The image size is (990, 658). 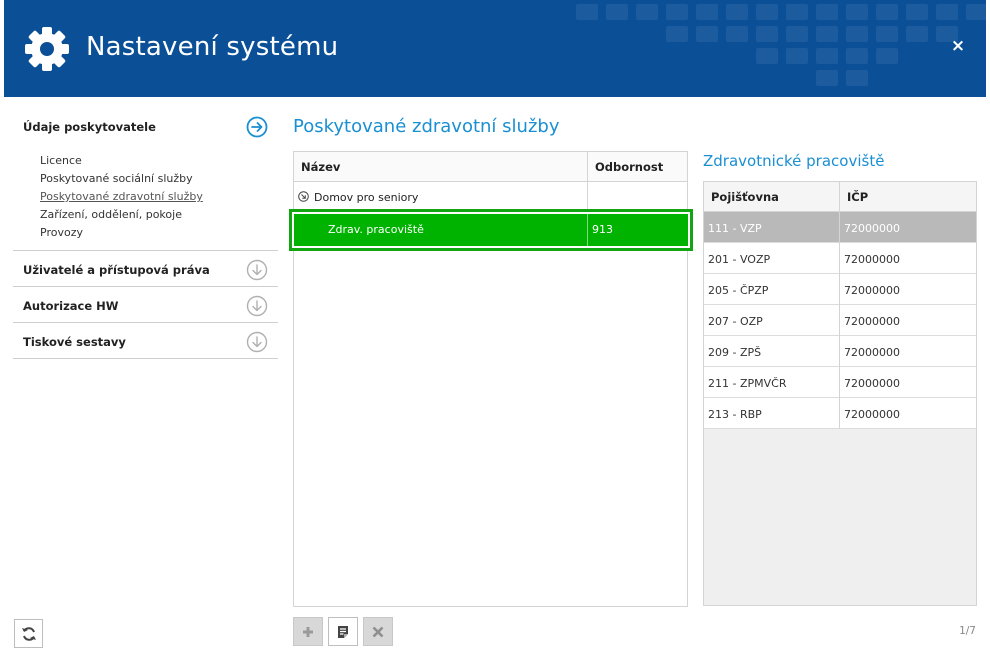 I want to click on tree-row-label: Zdrav. pracoviště, so click(x=376, y=229).